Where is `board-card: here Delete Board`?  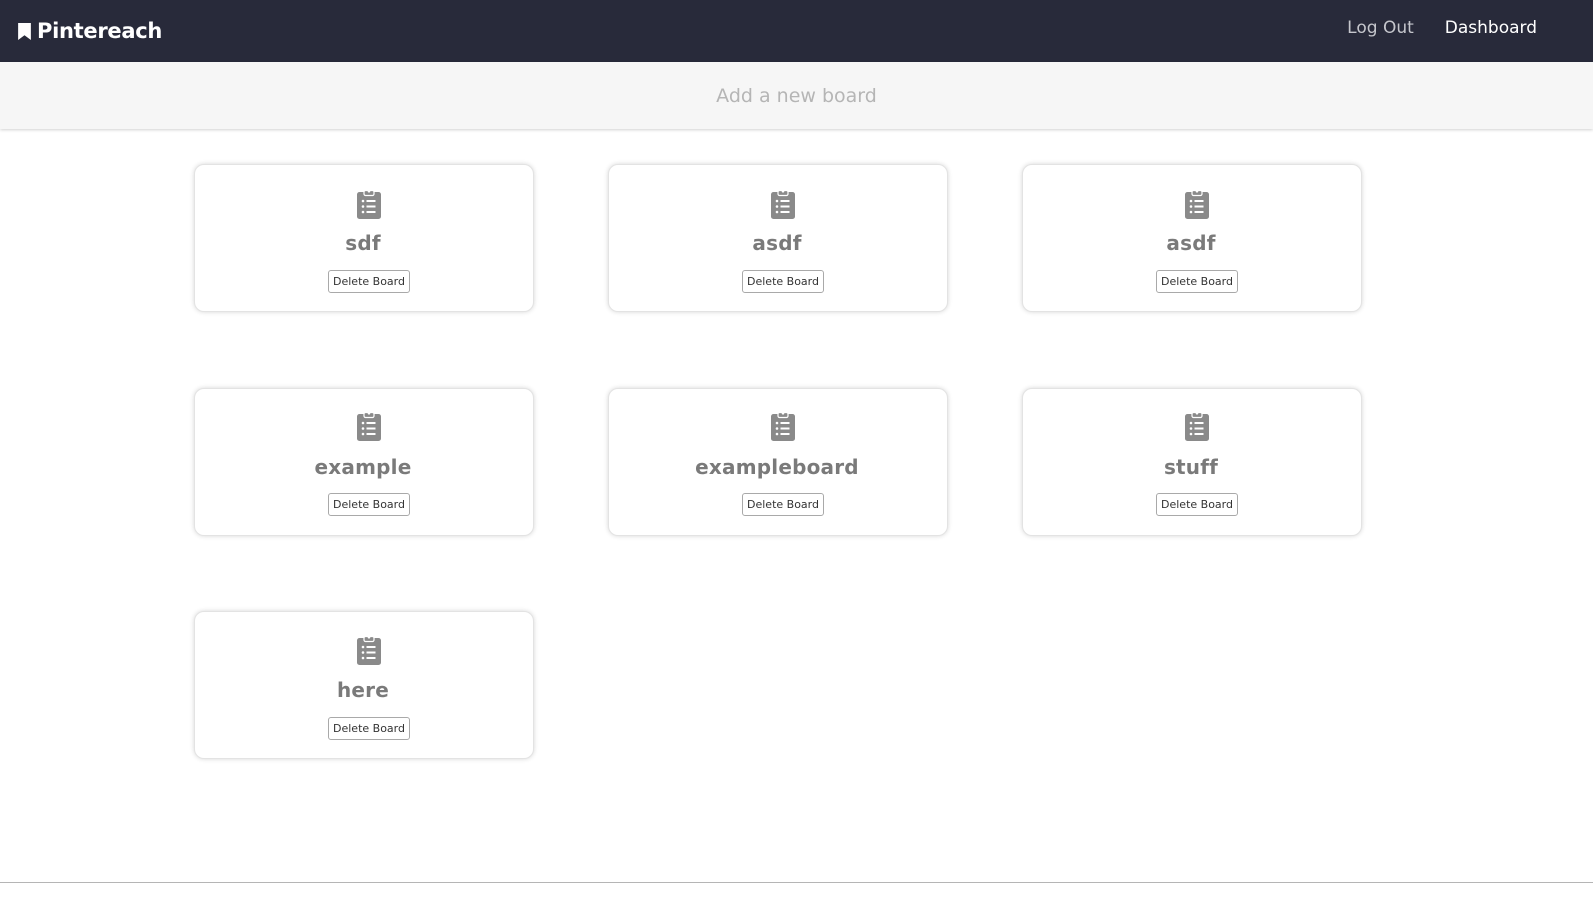
board-card: here Delete Board is located at coordinates (364, 685).